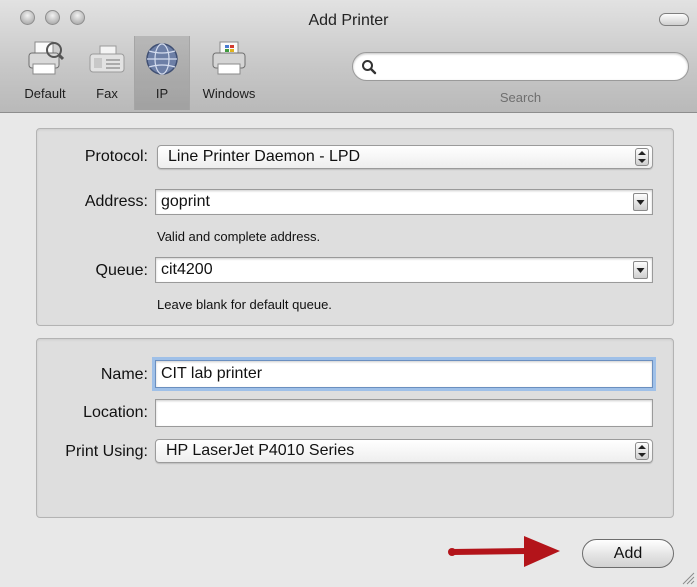  What do you see at coordinates (405, 157) in the screenshot?
I see `protocol-popup: Line Printer Daemon - LPD` at bounding box center [405, 157].